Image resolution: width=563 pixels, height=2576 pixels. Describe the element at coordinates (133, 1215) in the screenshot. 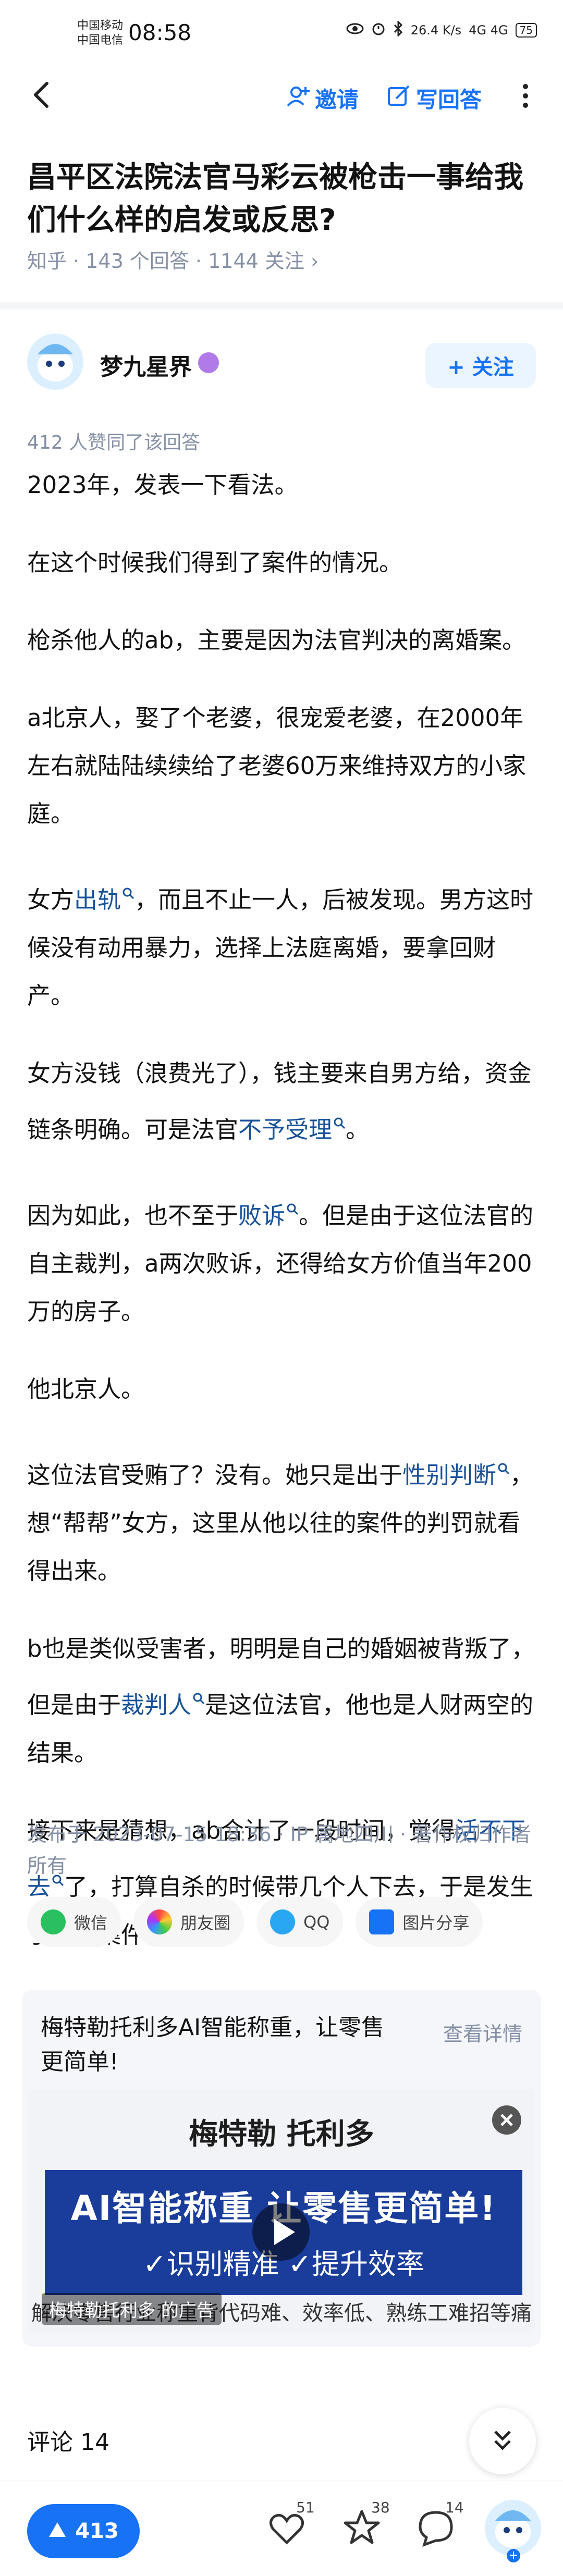

I see `text-span: 因为如此，也不至于` at that location.